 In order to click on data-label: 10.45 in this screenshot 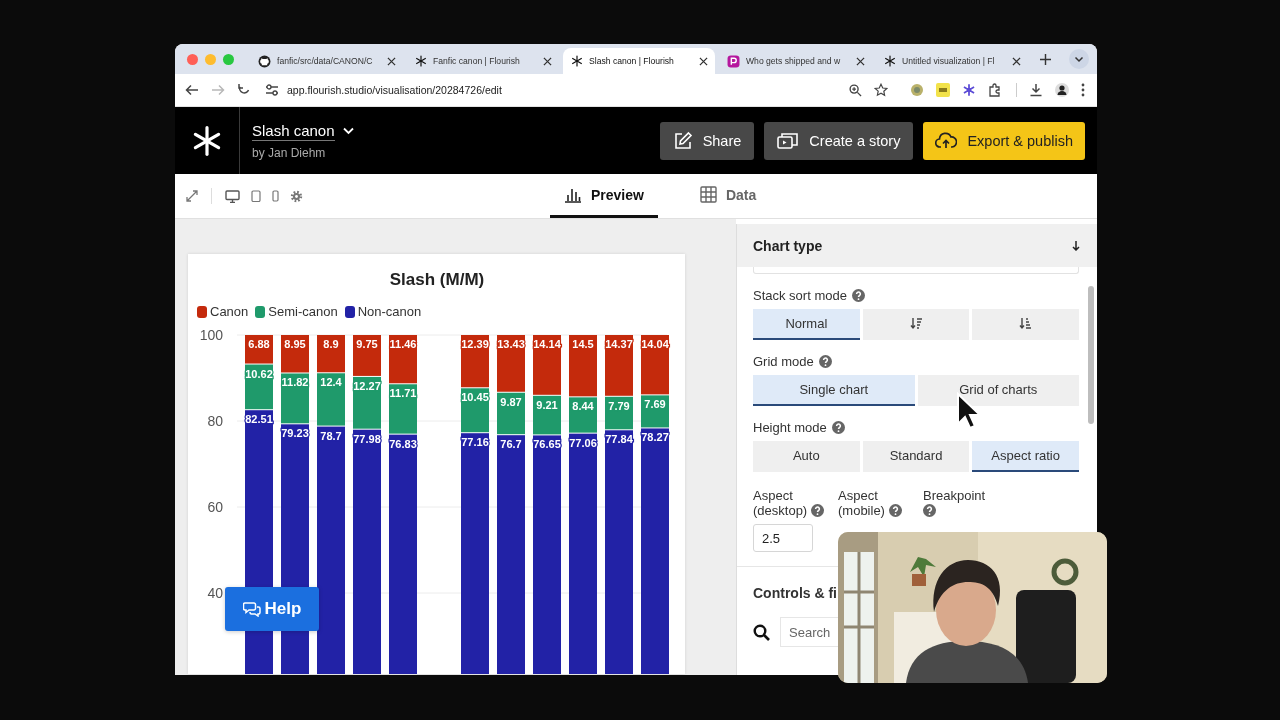, I will do `click(475, 397)`.